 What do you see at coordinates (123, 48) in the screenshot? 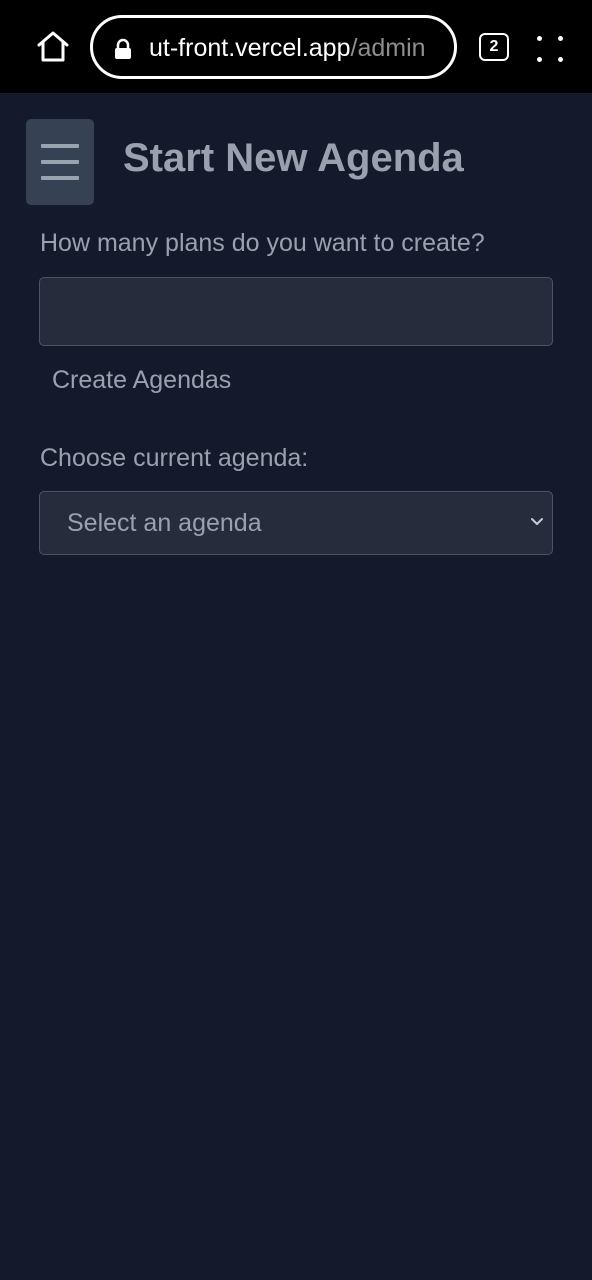
I see `lock-icon` at bounding box center [123, 48].